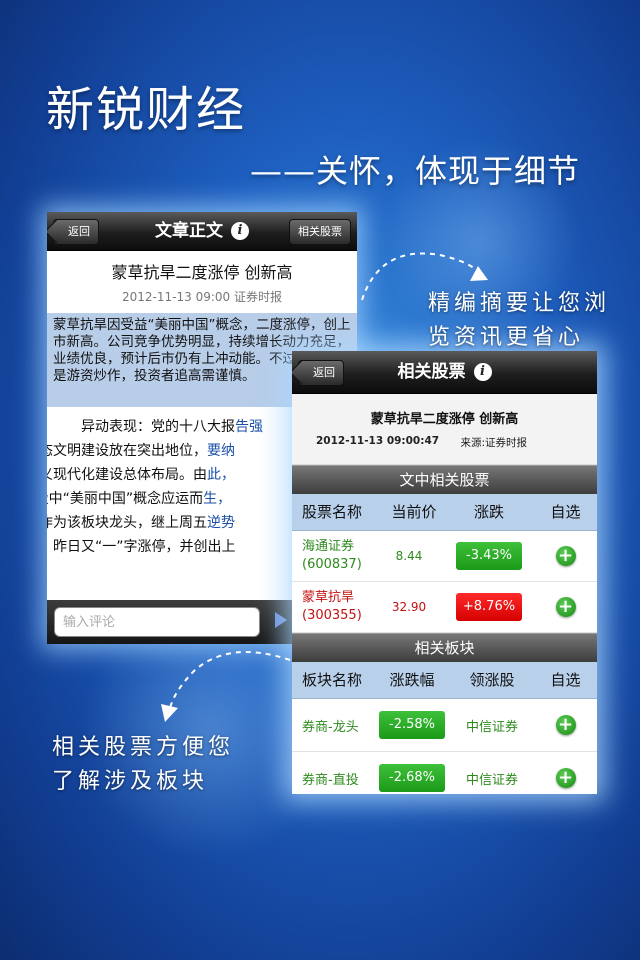 The image size is (640, 960). Describe the element at coordinates (230, 680) in the screenshot. I see `dashed-arrow-bottom` at that location.